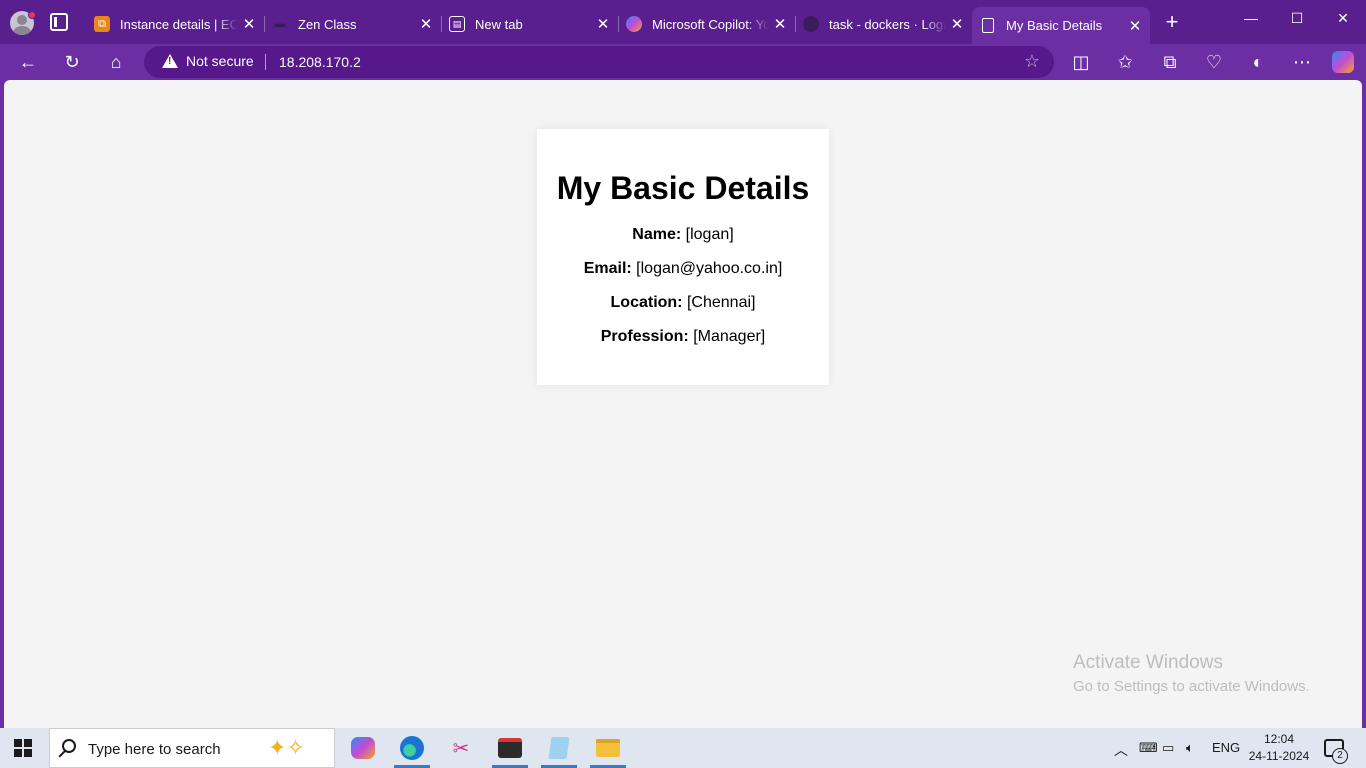 The height and width of the screenshot is (768, 1366). I want to click on watermark-title: Activate Windows, so click(1148, 662).